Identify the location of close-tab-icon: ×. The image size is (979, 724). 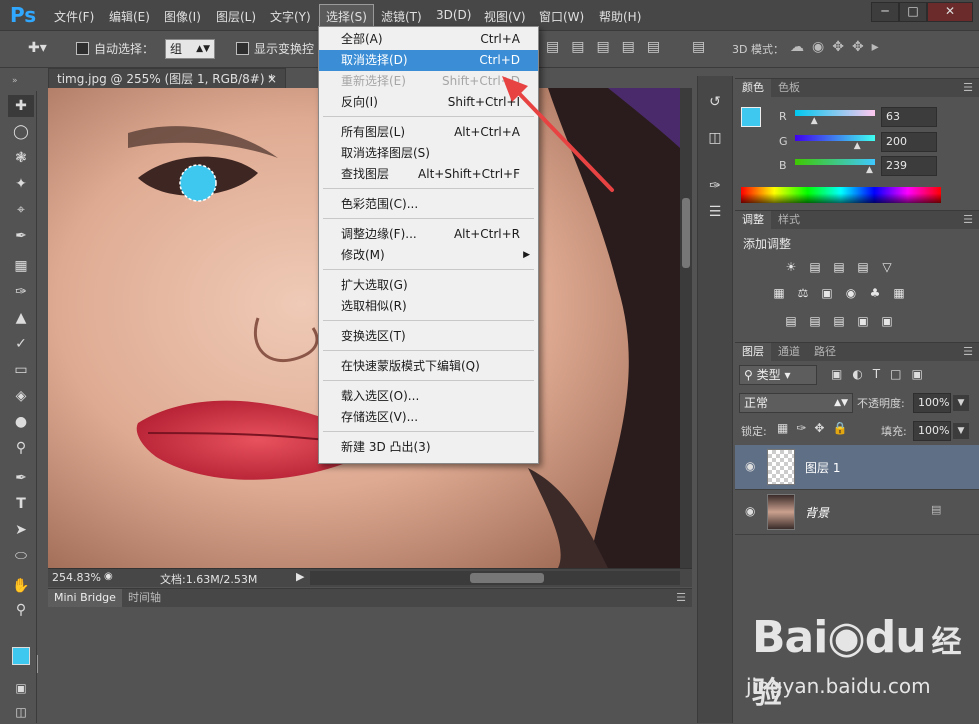
(272, 79).